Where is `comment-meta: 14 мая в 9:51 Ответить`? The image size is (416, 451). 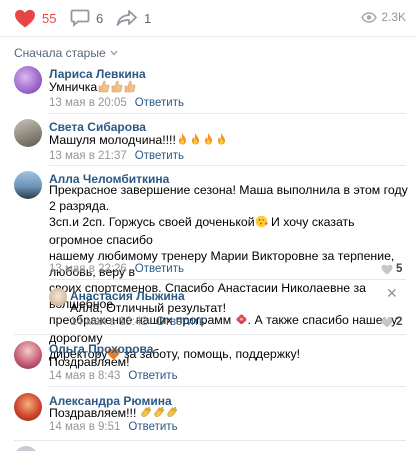
comment-meta: 14 мая в 9:51 Ответить is located at coordinates (113, 427).